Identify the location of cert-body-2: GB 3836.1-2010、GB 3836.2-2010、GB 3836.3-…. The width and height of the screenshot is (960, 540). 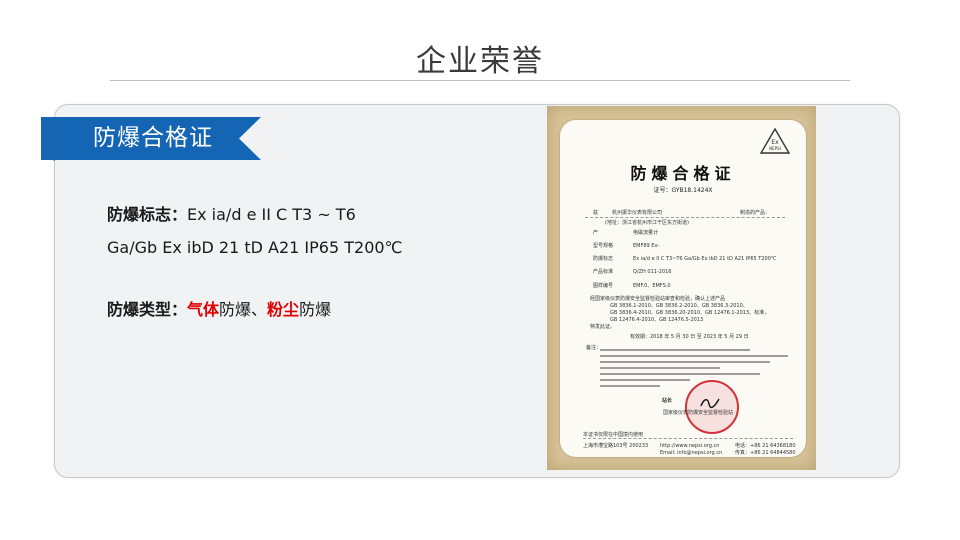
(679, 306).